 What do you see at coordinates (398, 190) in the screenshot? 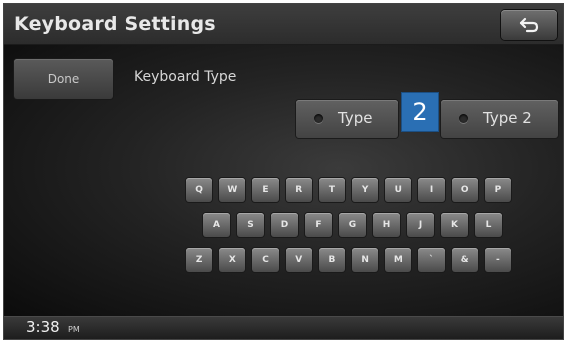
I see `key: U` at bounding box center [398, 190].